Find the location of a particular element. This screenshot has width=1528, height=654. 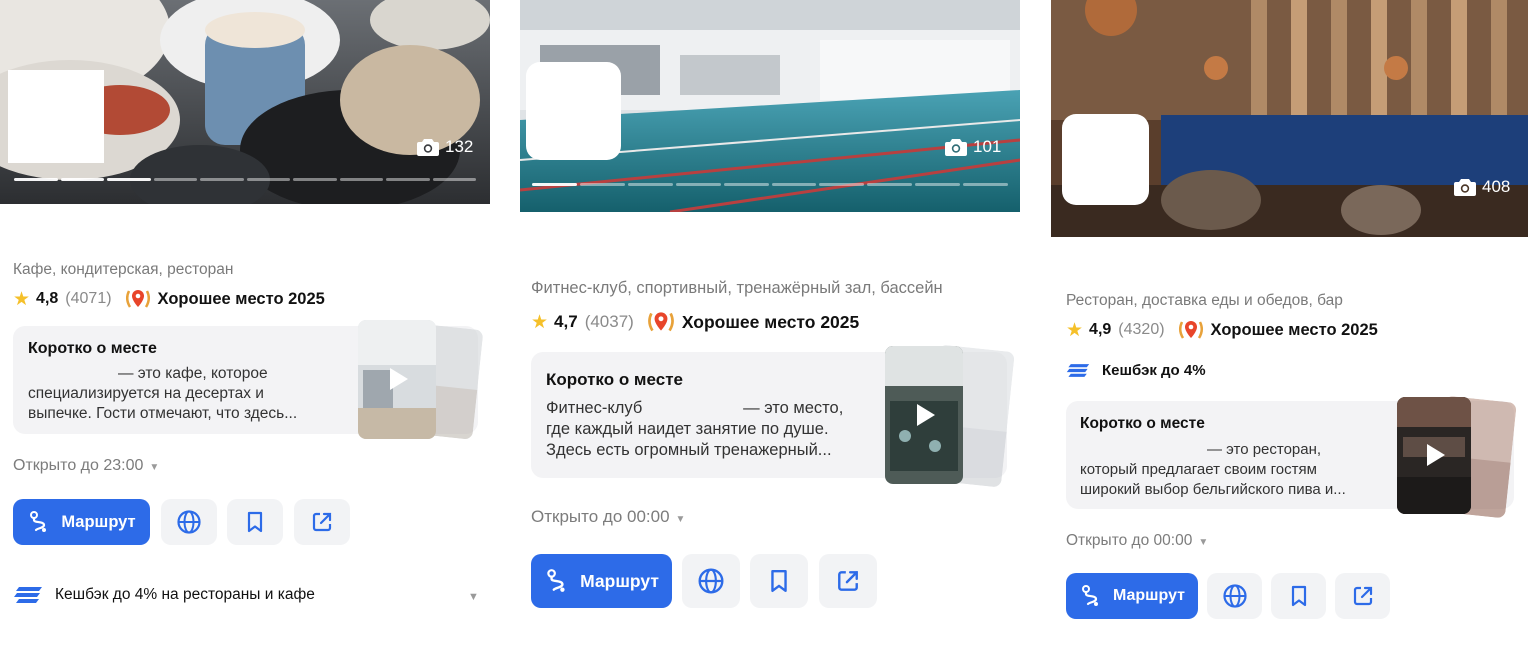

reviews-count: (4037) is located at coordinates (609, 321).